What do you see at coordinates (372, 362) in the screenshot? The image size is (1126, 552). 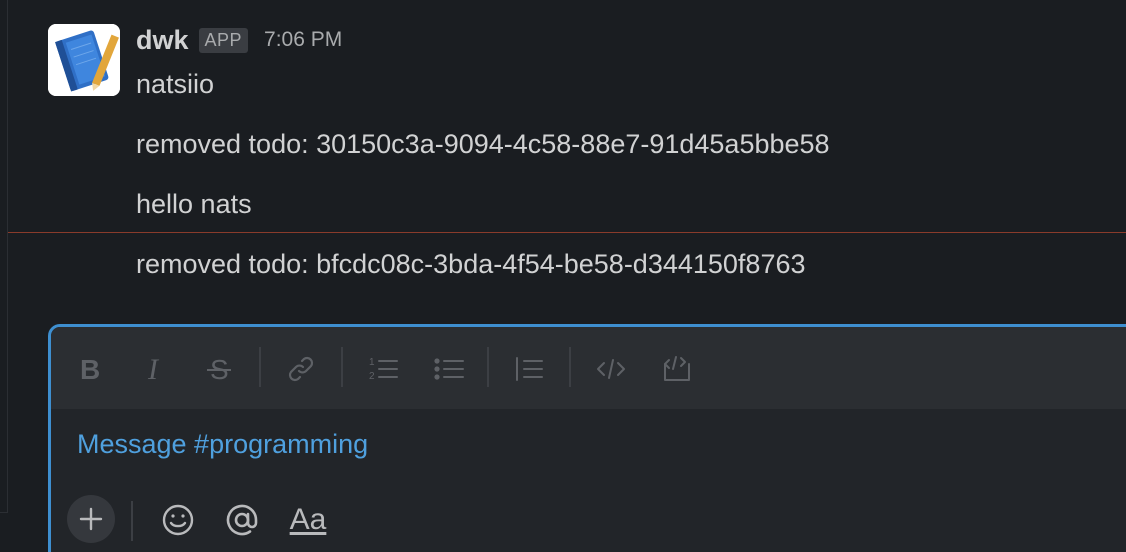 I see `svg-text: 1` at bounding box center [372, 362].